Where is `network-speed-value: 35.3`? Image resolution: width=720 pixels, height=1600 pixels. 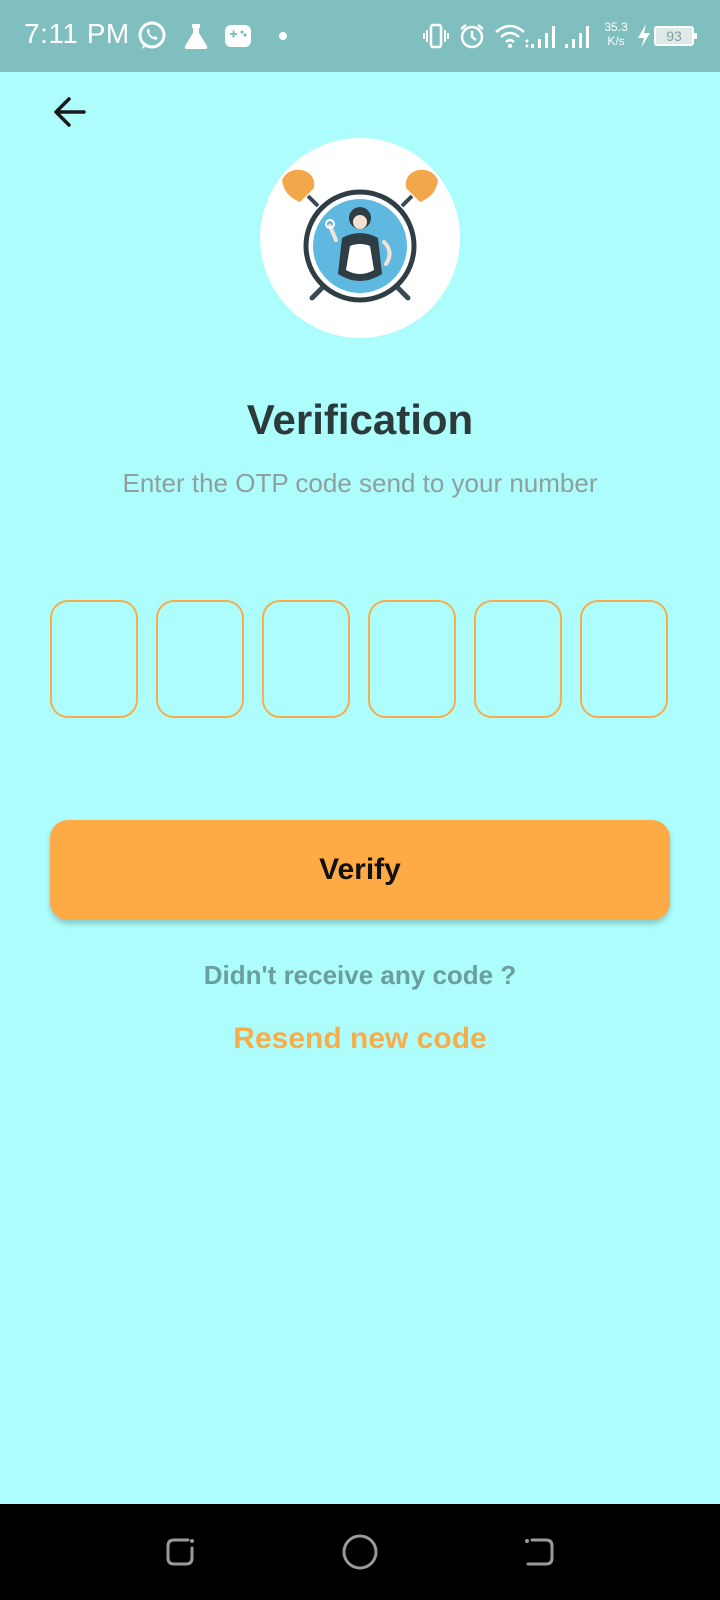 network-speed-value: 35.3 is located at coordinates (616, 27).